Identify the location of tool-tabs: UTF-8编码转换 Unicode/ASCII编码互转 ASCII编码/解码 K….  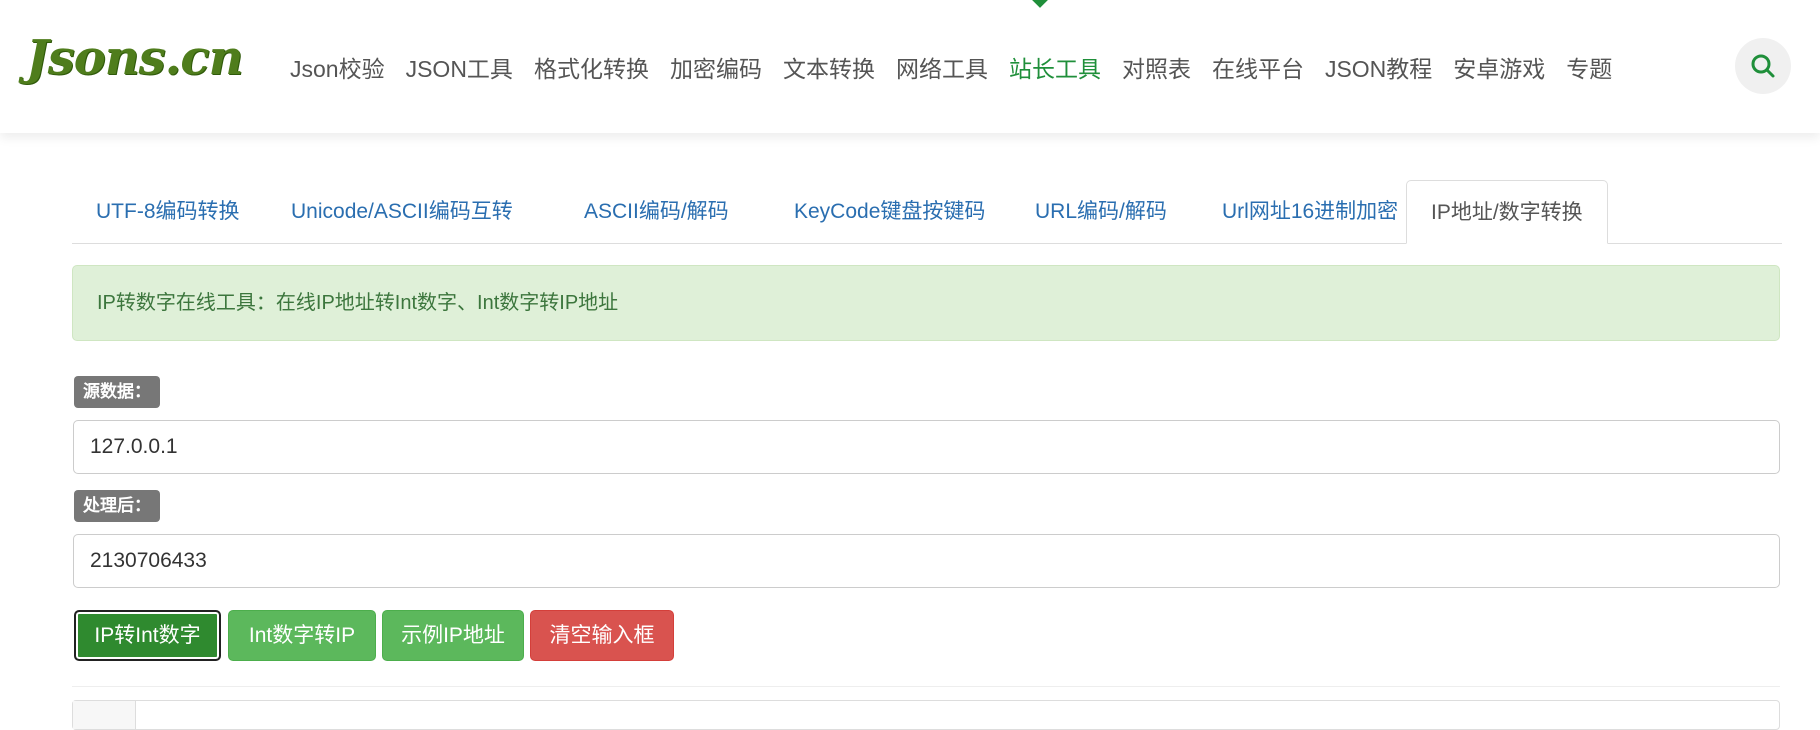
(927, 212).